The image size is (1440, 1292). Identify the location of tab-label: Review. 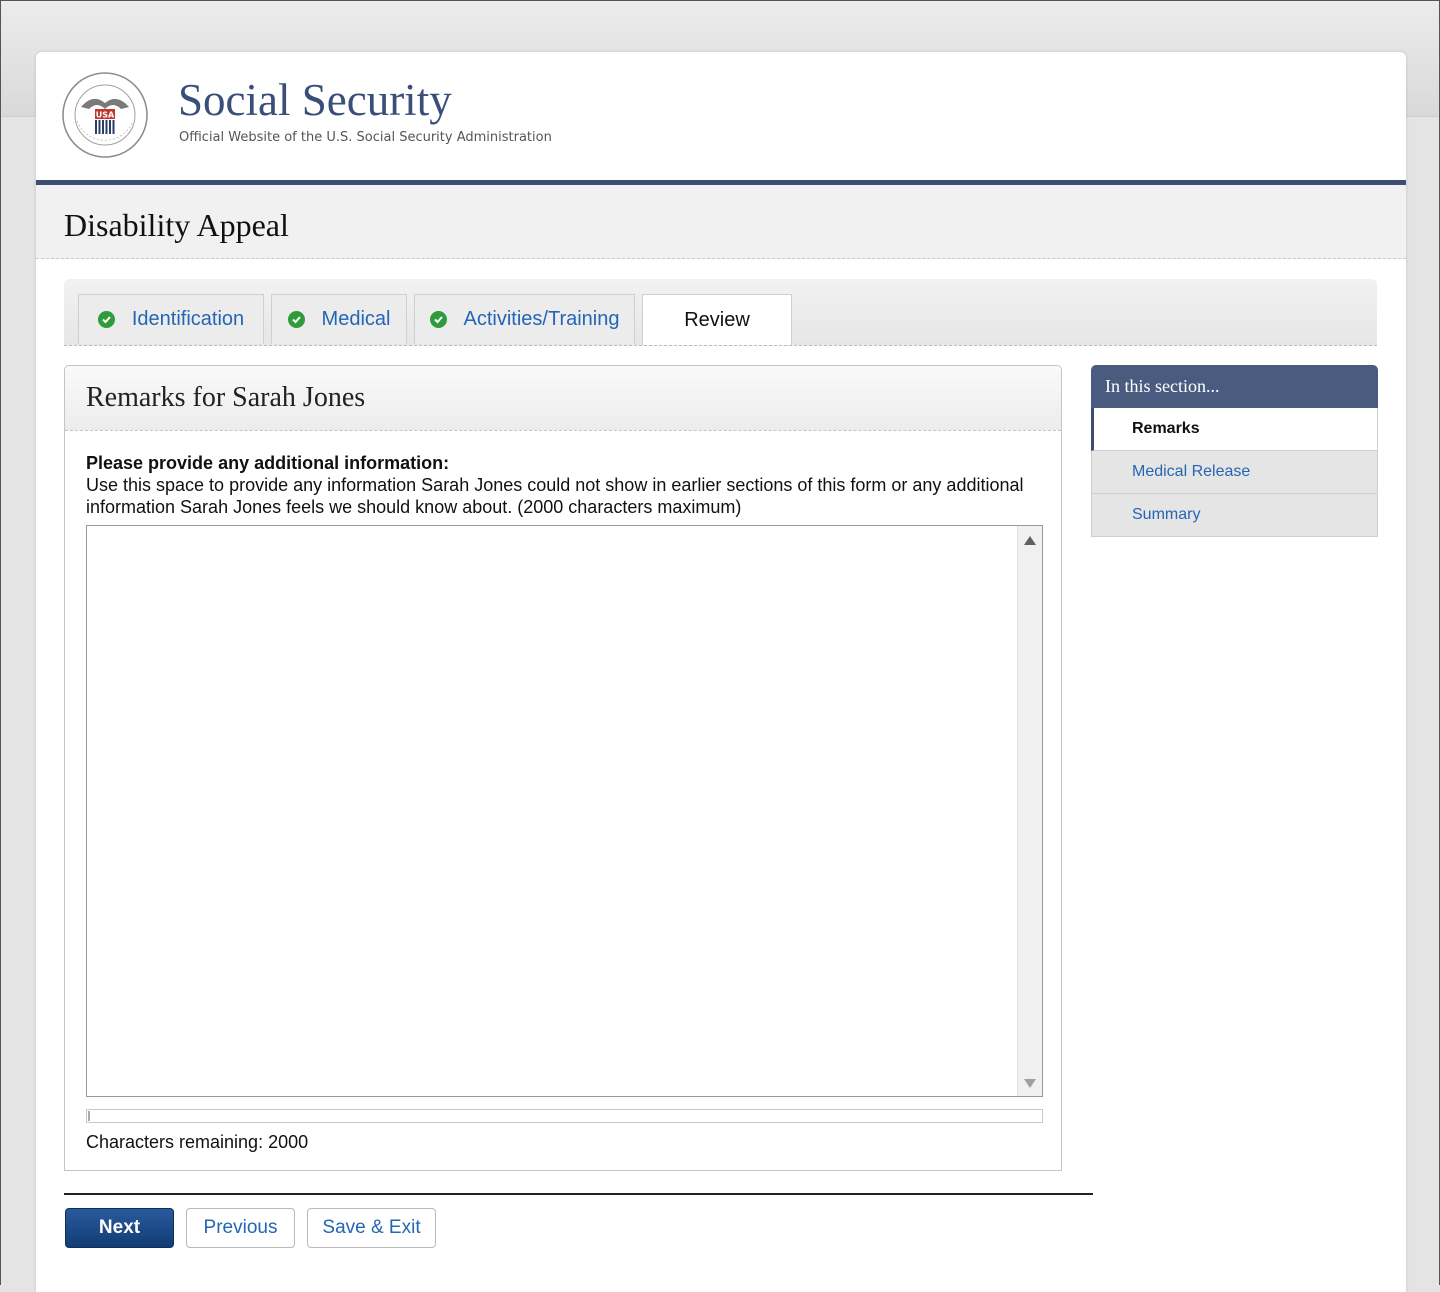
(717, 319).